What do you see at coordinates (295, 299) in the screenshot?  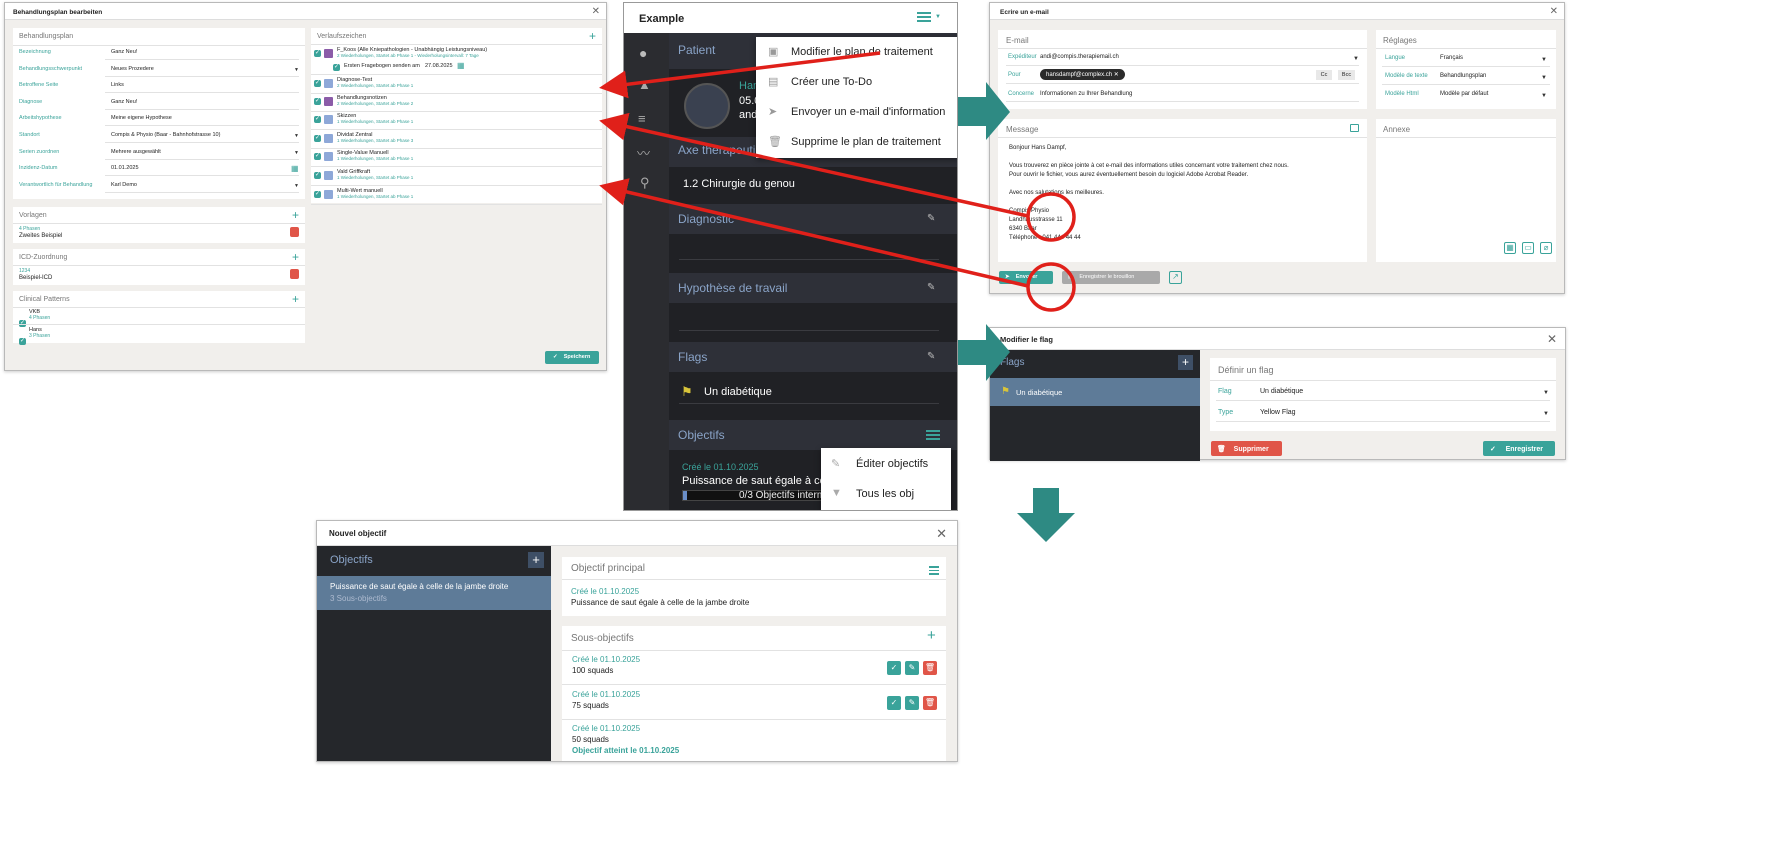 I see `add-pattern-icon: +` at bounding box center [295, 299].